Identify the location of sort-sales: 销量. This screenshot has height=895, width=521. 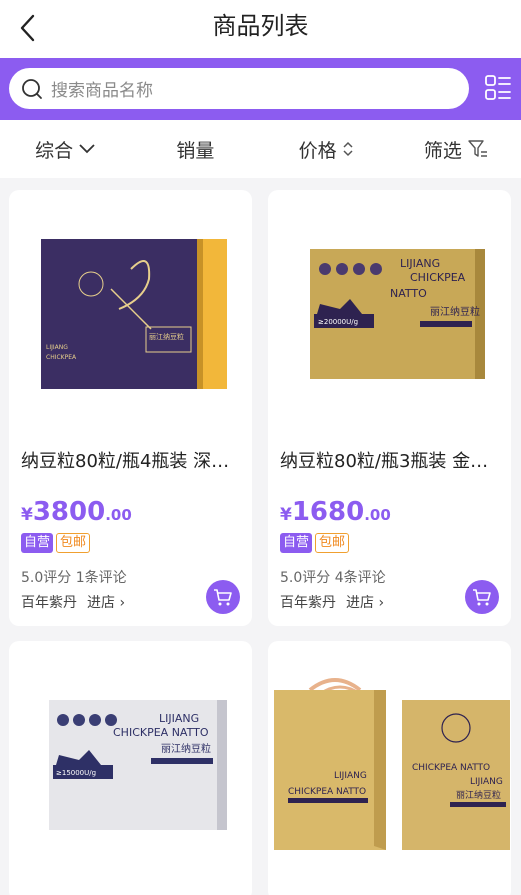
(195, 149).